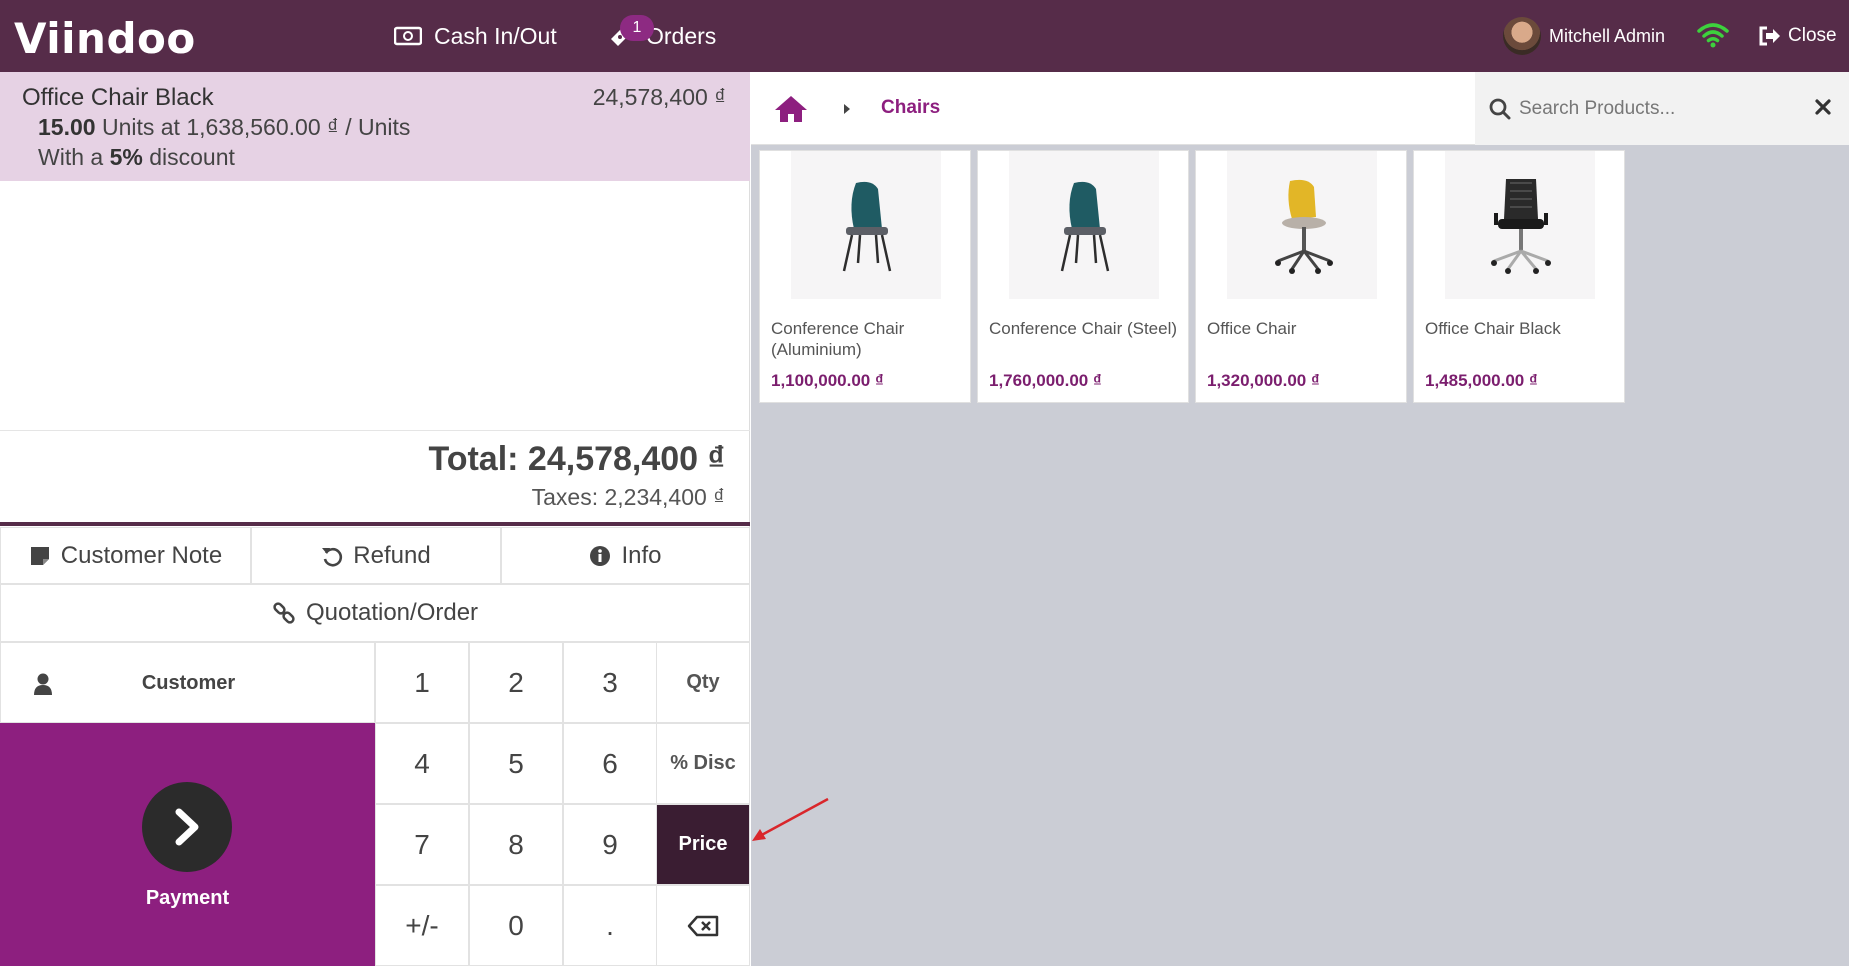  Describe the element at coordinates (637, 28) in the screenshot. I see `orders-count-badge: 1` at that location.